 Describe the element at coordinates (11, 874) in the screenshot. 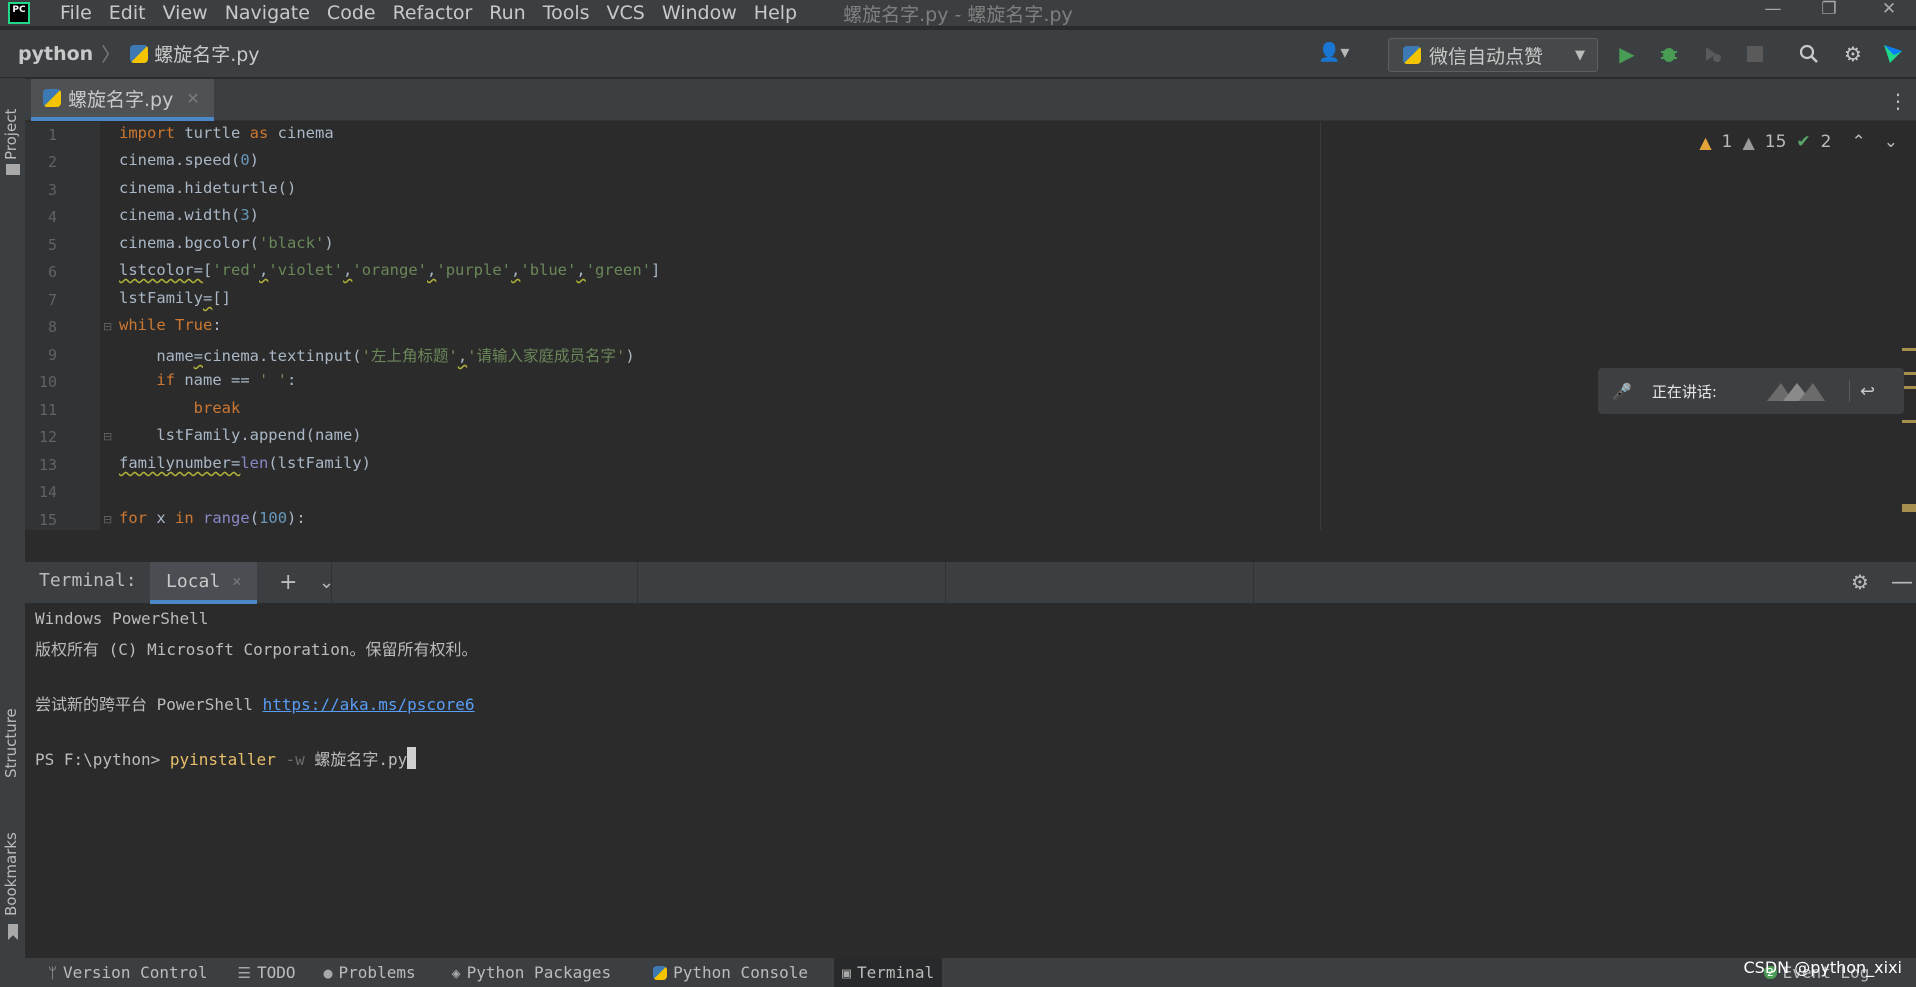

I see `bookmarks-tool-tab: Bookmarks` at that location.